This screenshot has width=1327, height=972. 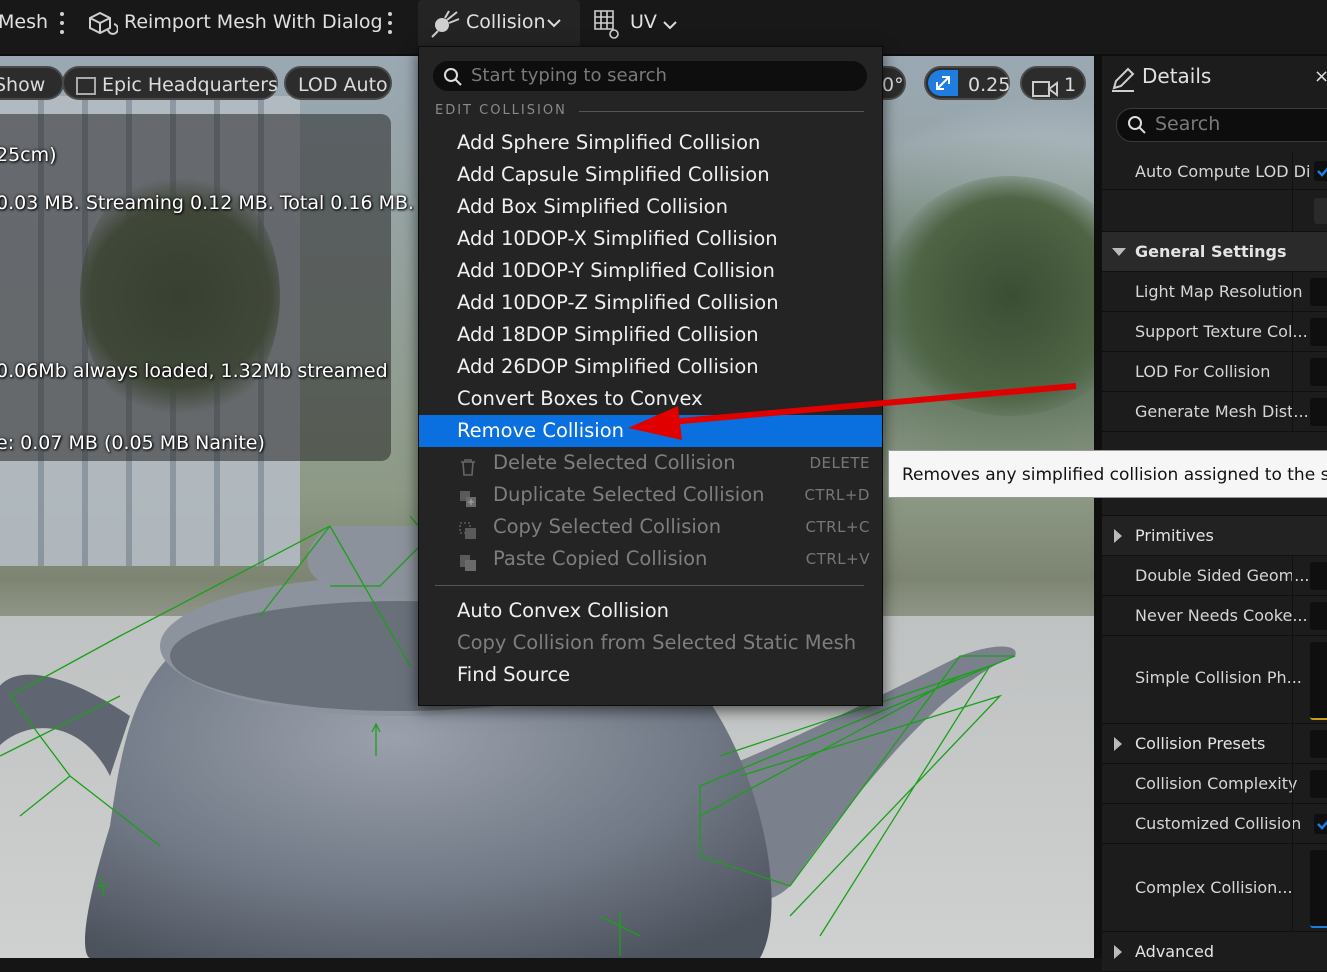 What do you see at coordinates (650, 643) in the screenshot?
I see `menu-item-copy-from-selected-mesh: Copy Collision from Selected Static Mesh` at bounding box center [650, 643].